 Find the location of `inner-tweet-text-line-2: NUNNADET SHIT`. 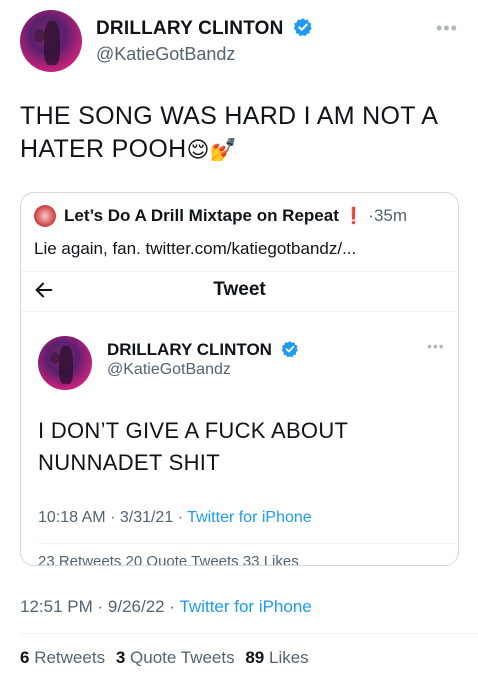

inner-tweet-text-line-2: NUNNADET SHIT is located at coordinates (129, 462).